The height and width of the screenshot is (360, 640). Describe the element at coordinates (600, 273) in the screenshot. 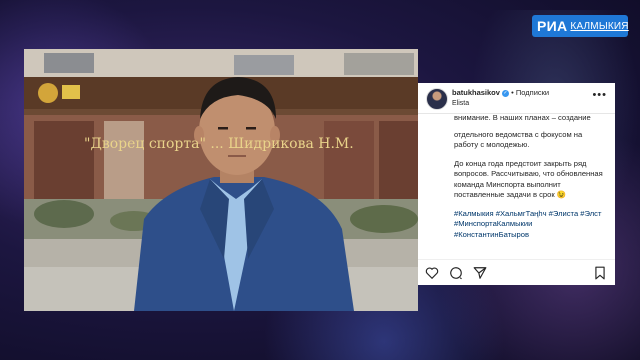

I see `bookmark-icon` at that location.